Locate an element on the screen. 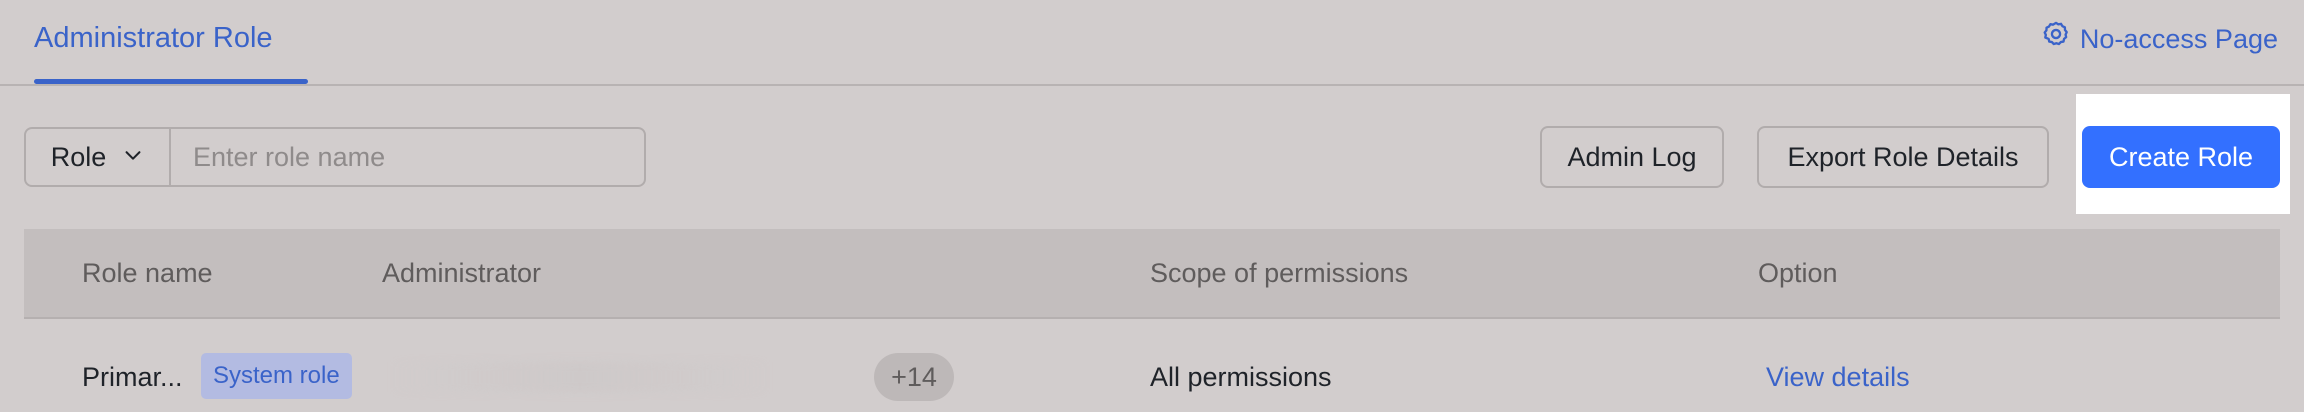  scope-cell: All permissions is located at coordinates (1241, 377).